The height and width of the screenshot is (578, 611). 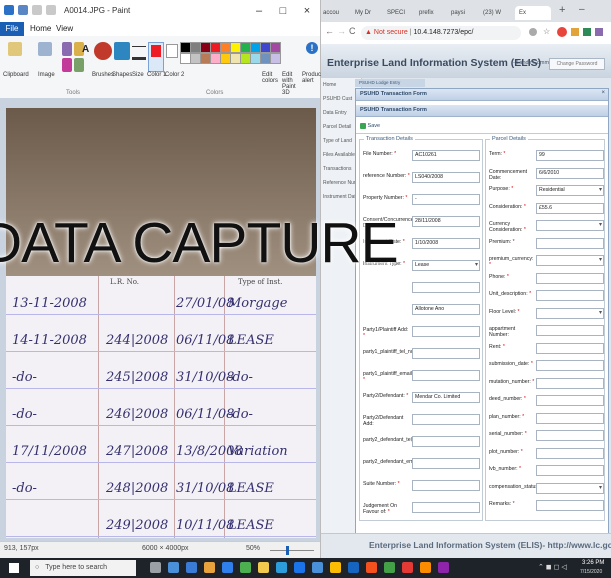 I want to click on forward-icon: →, so click(x=341, y=31).